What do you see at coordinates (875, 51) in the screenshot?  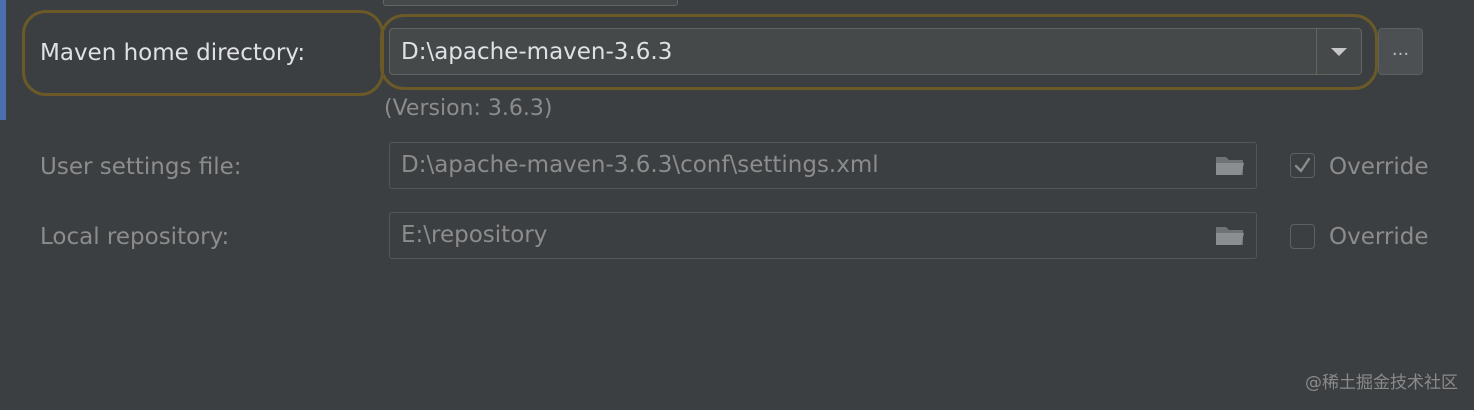 I see `maven-home-combobox: D:\apache-maven-3.6.3` at bounding box center [875, 51].